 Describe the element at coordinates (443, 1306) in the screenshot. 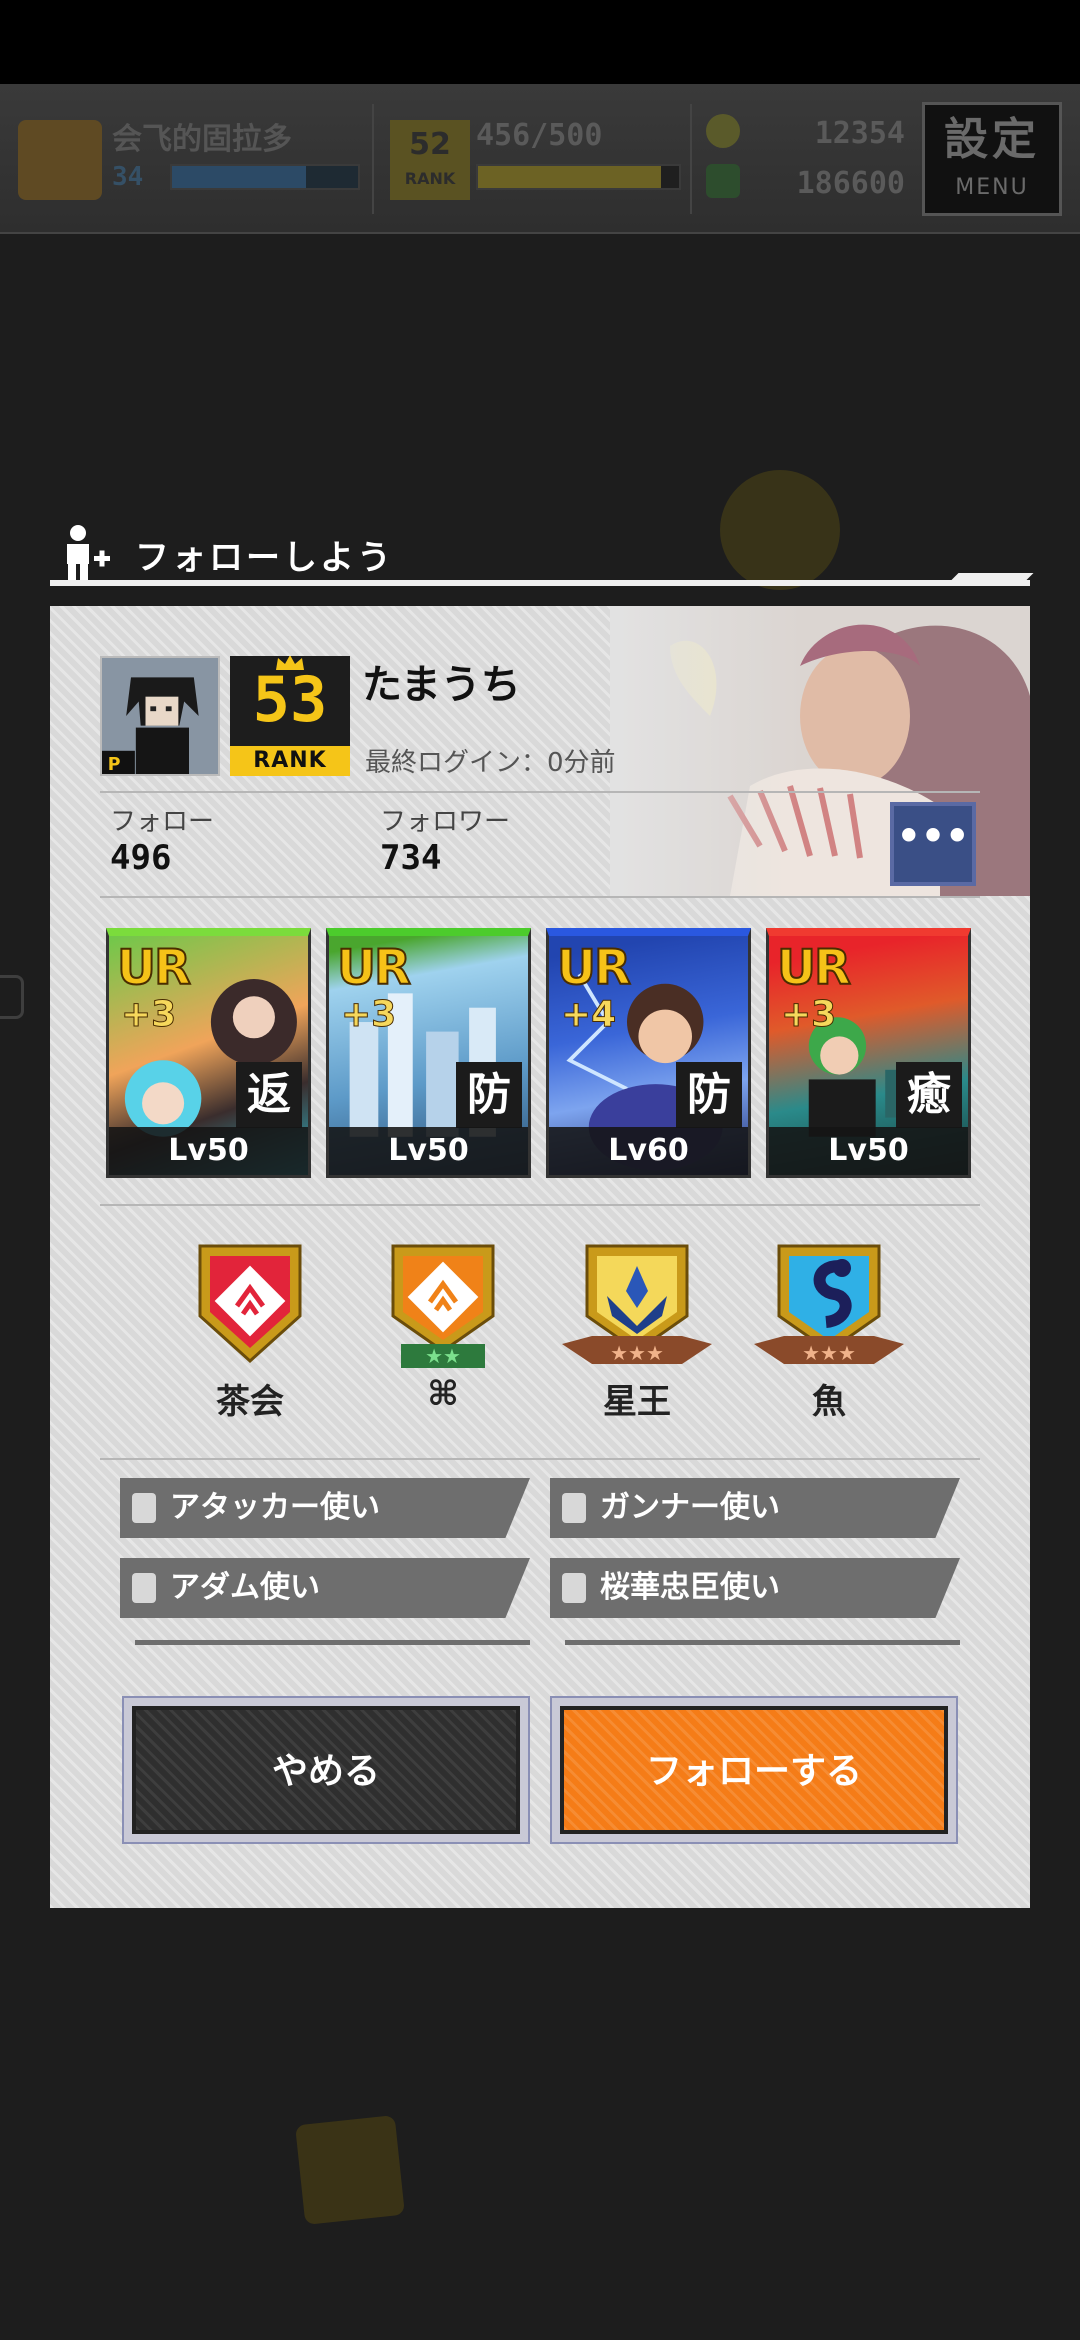

I see `orange-emblem-icon: ★★` at that location.